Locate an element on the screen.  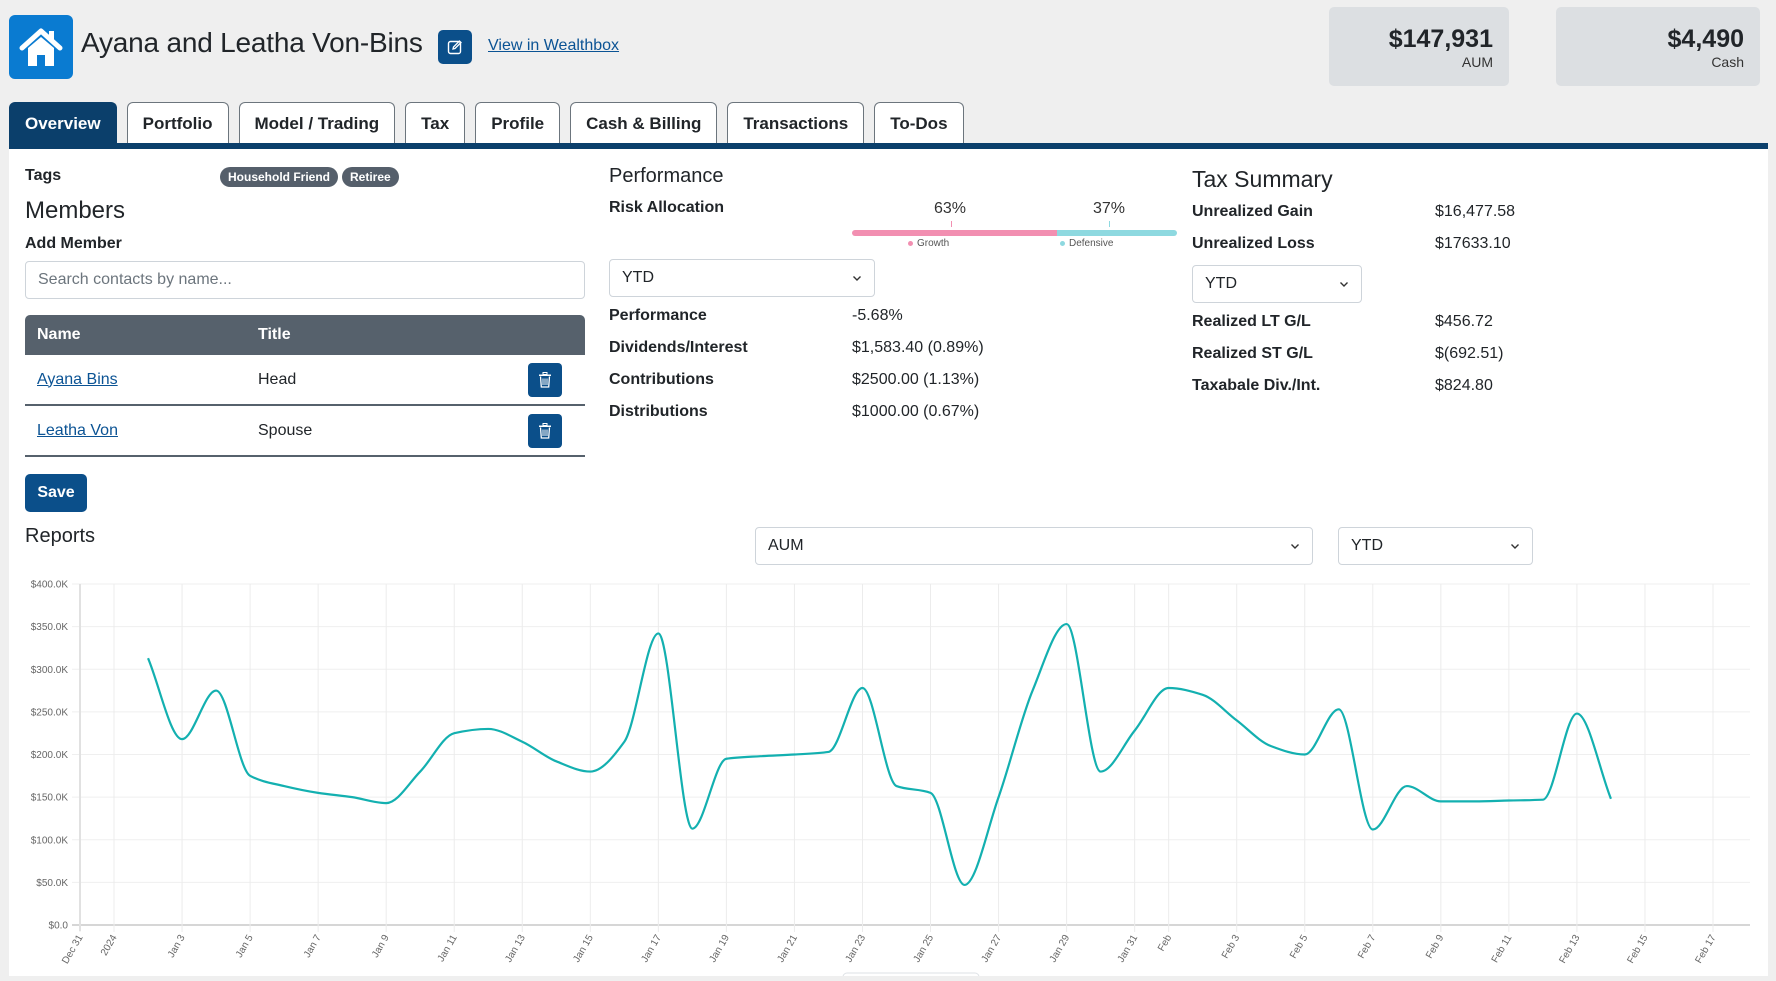
growth-legend: Growth is located at coordinates (928, 243).